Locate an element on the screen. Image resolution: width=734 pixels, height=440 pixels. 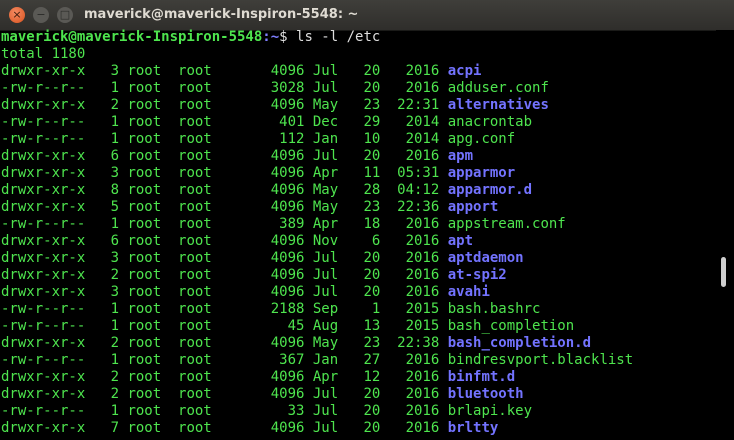
file-name: bindresvport.blacklist is located at coordinates (540, 360).